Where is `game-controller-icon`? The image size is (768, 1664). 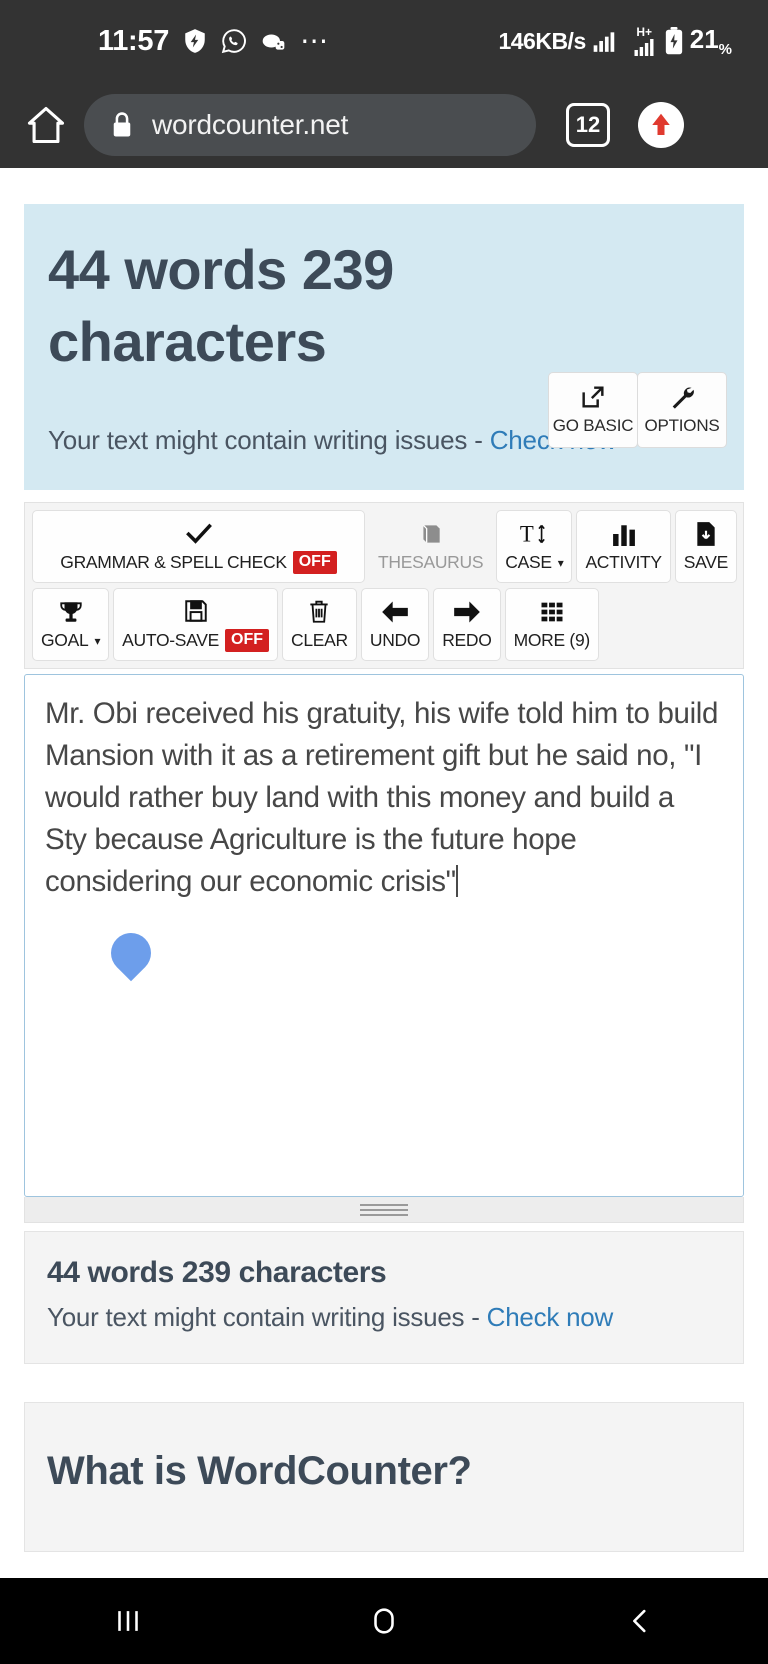 game-controller-icon is located at coordinates (273, 41).